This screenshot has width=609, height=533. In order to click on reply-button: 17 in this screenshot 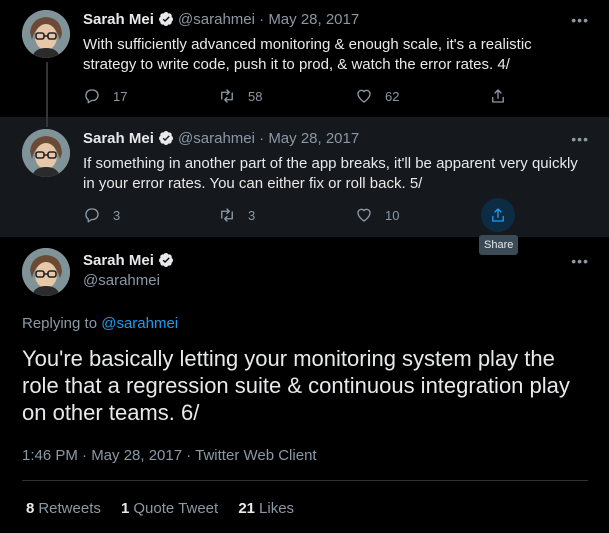, I will do `click(105, 96)`.